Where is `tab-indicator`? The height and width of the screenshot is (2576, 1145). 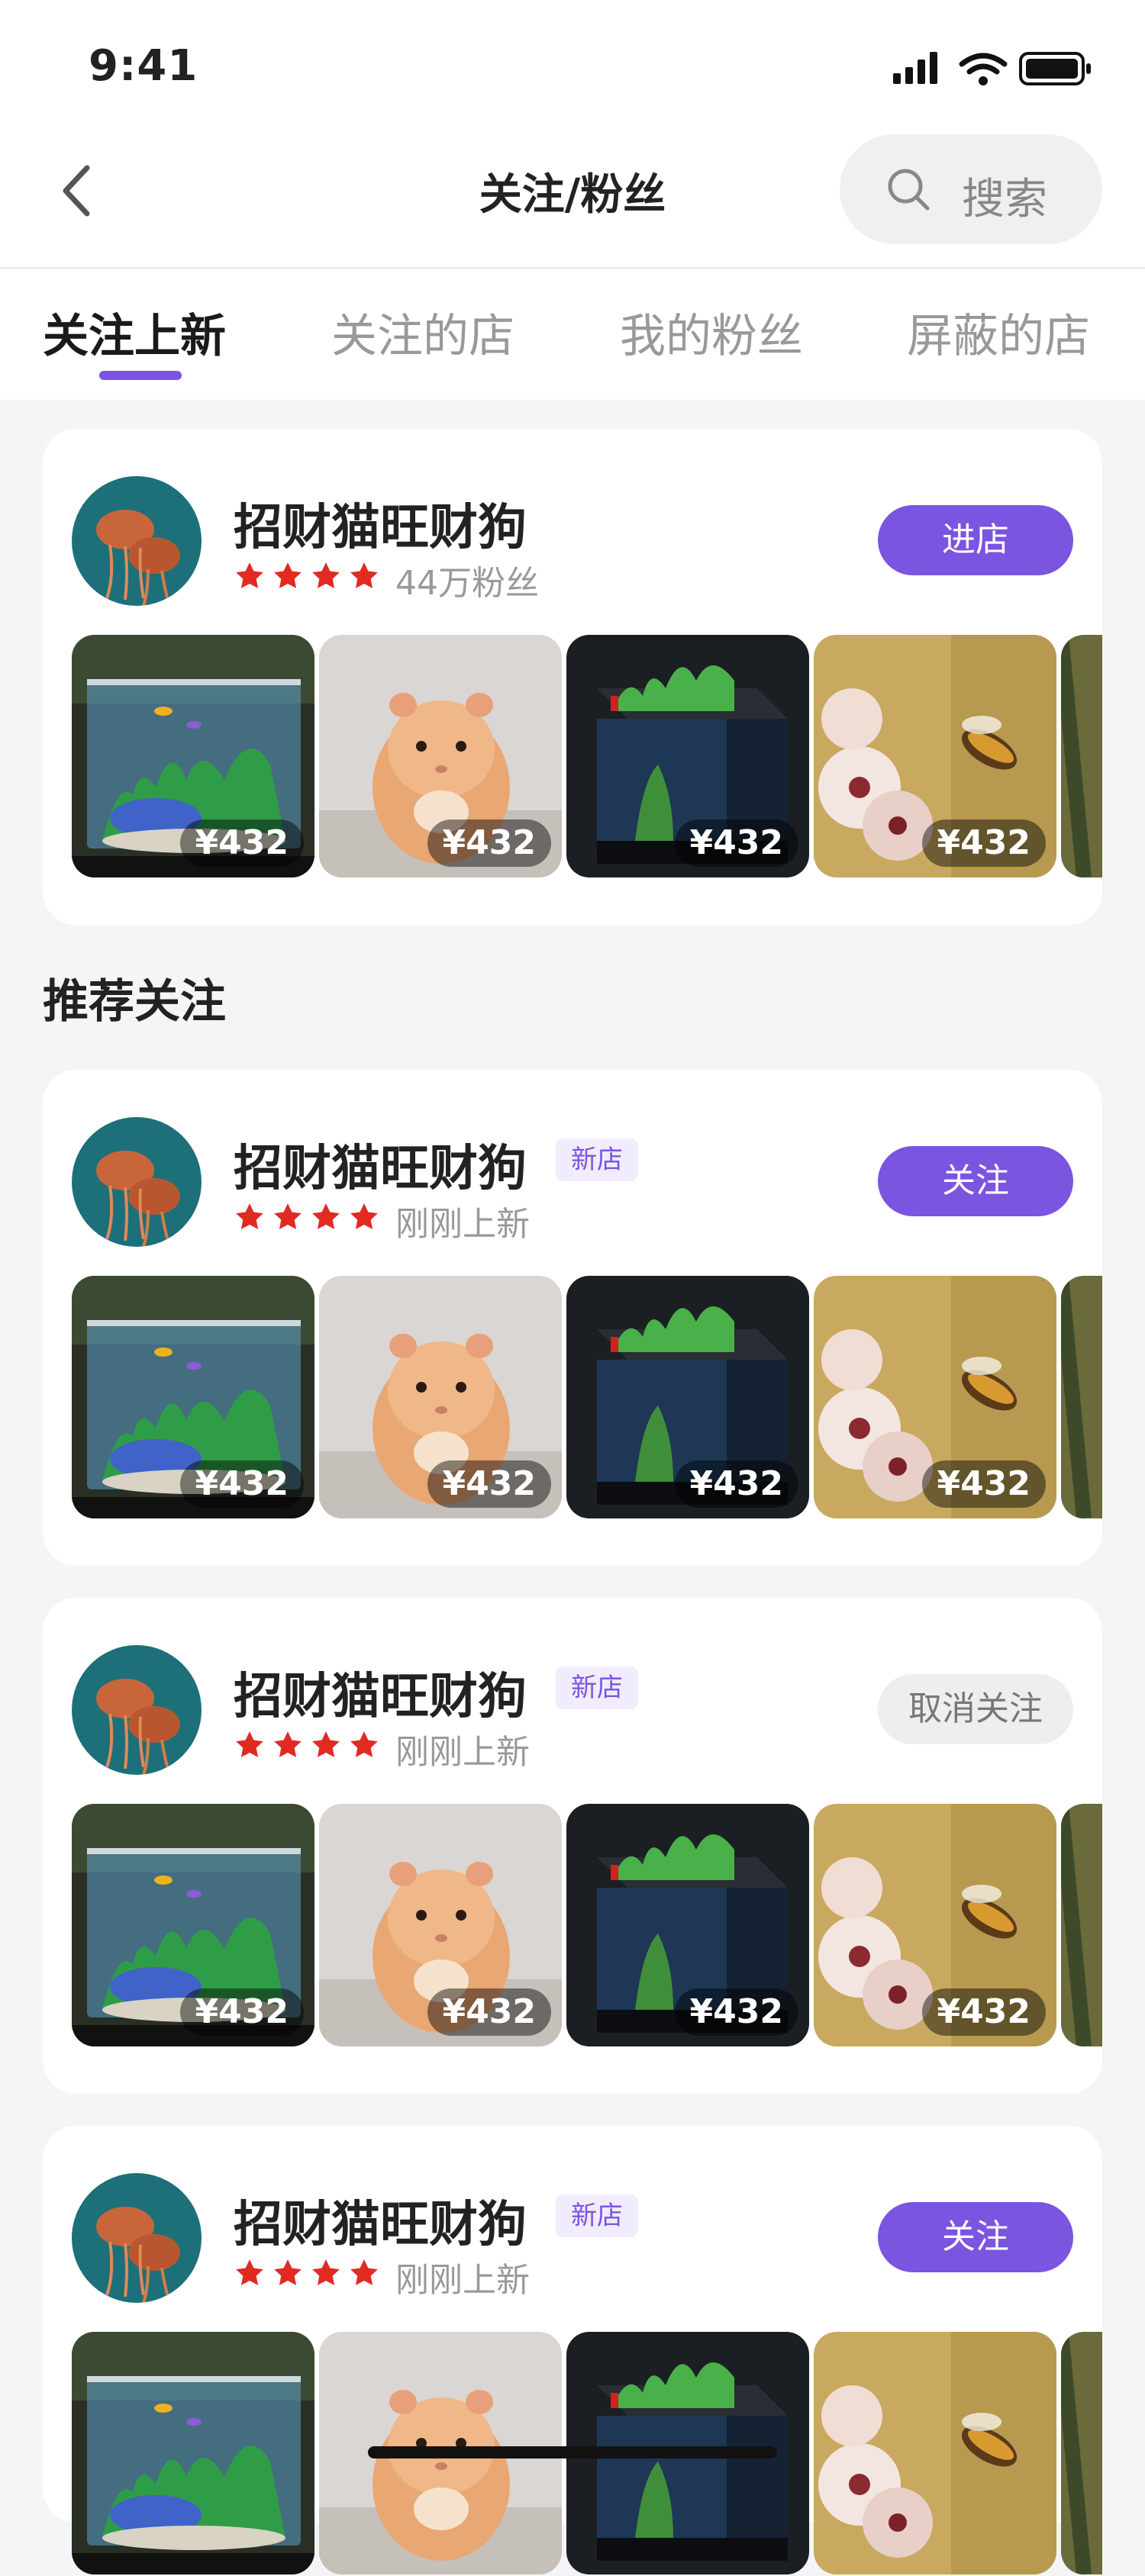
tab-indicator is located at coordinates (140, 375).